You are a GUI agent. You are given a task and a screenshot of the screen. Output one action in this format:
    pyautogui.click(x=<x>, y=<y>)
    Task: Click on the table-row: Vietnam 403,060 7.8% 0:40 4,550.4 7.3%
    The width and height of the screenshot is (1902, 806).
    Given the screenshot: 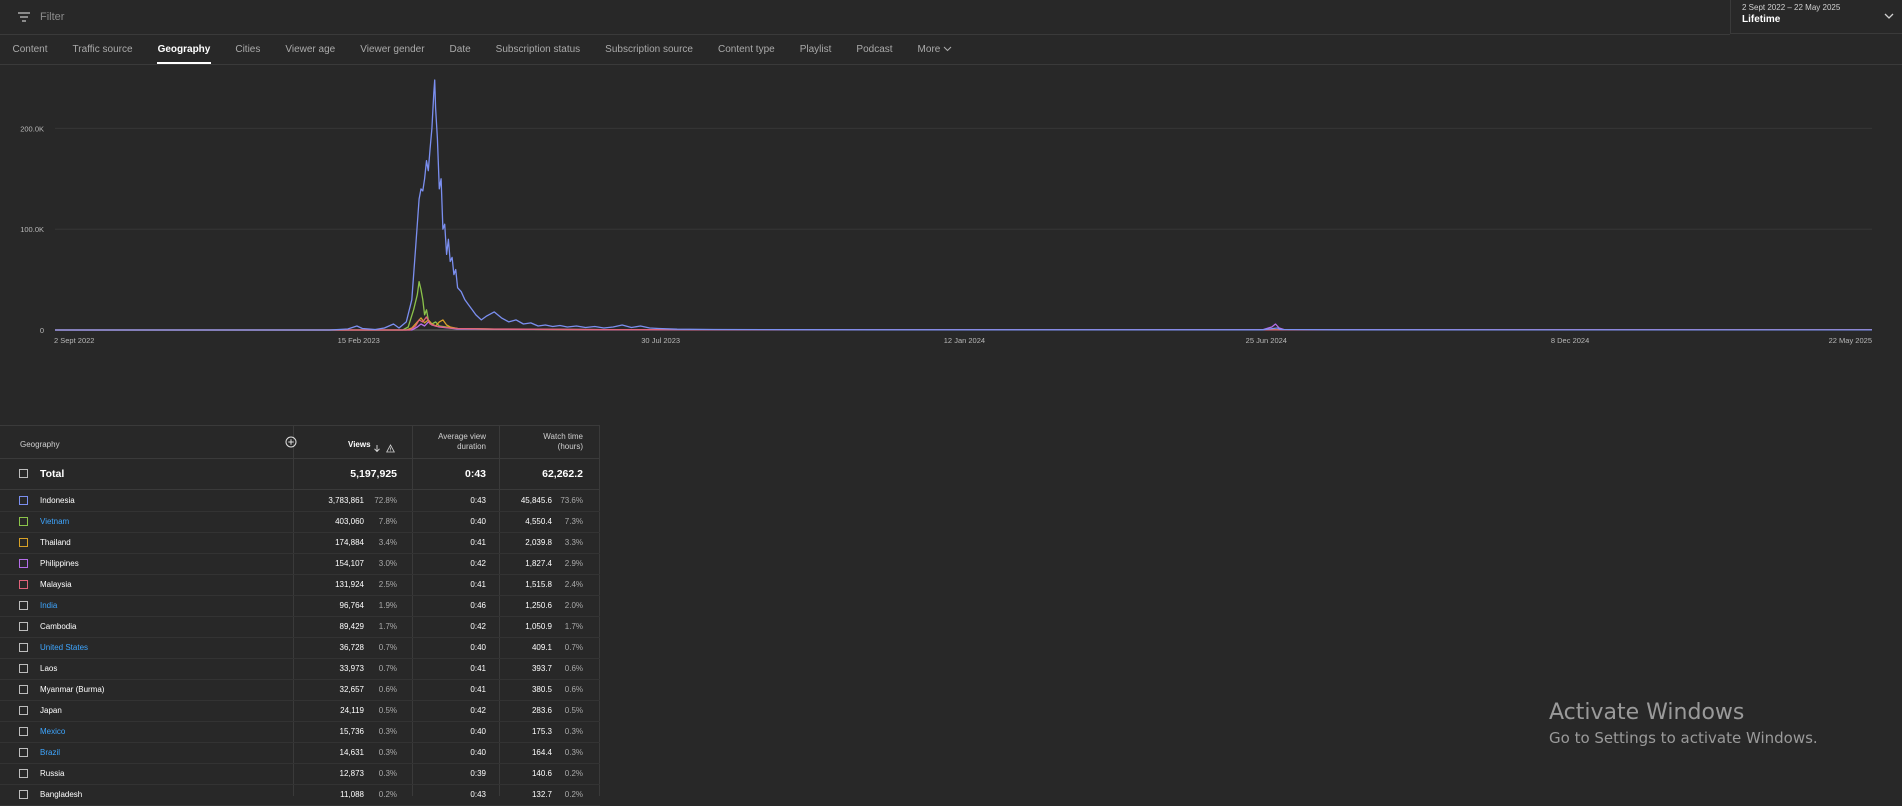 What is the action you would take?
    pyautogui.click(x=300, y=522)
    